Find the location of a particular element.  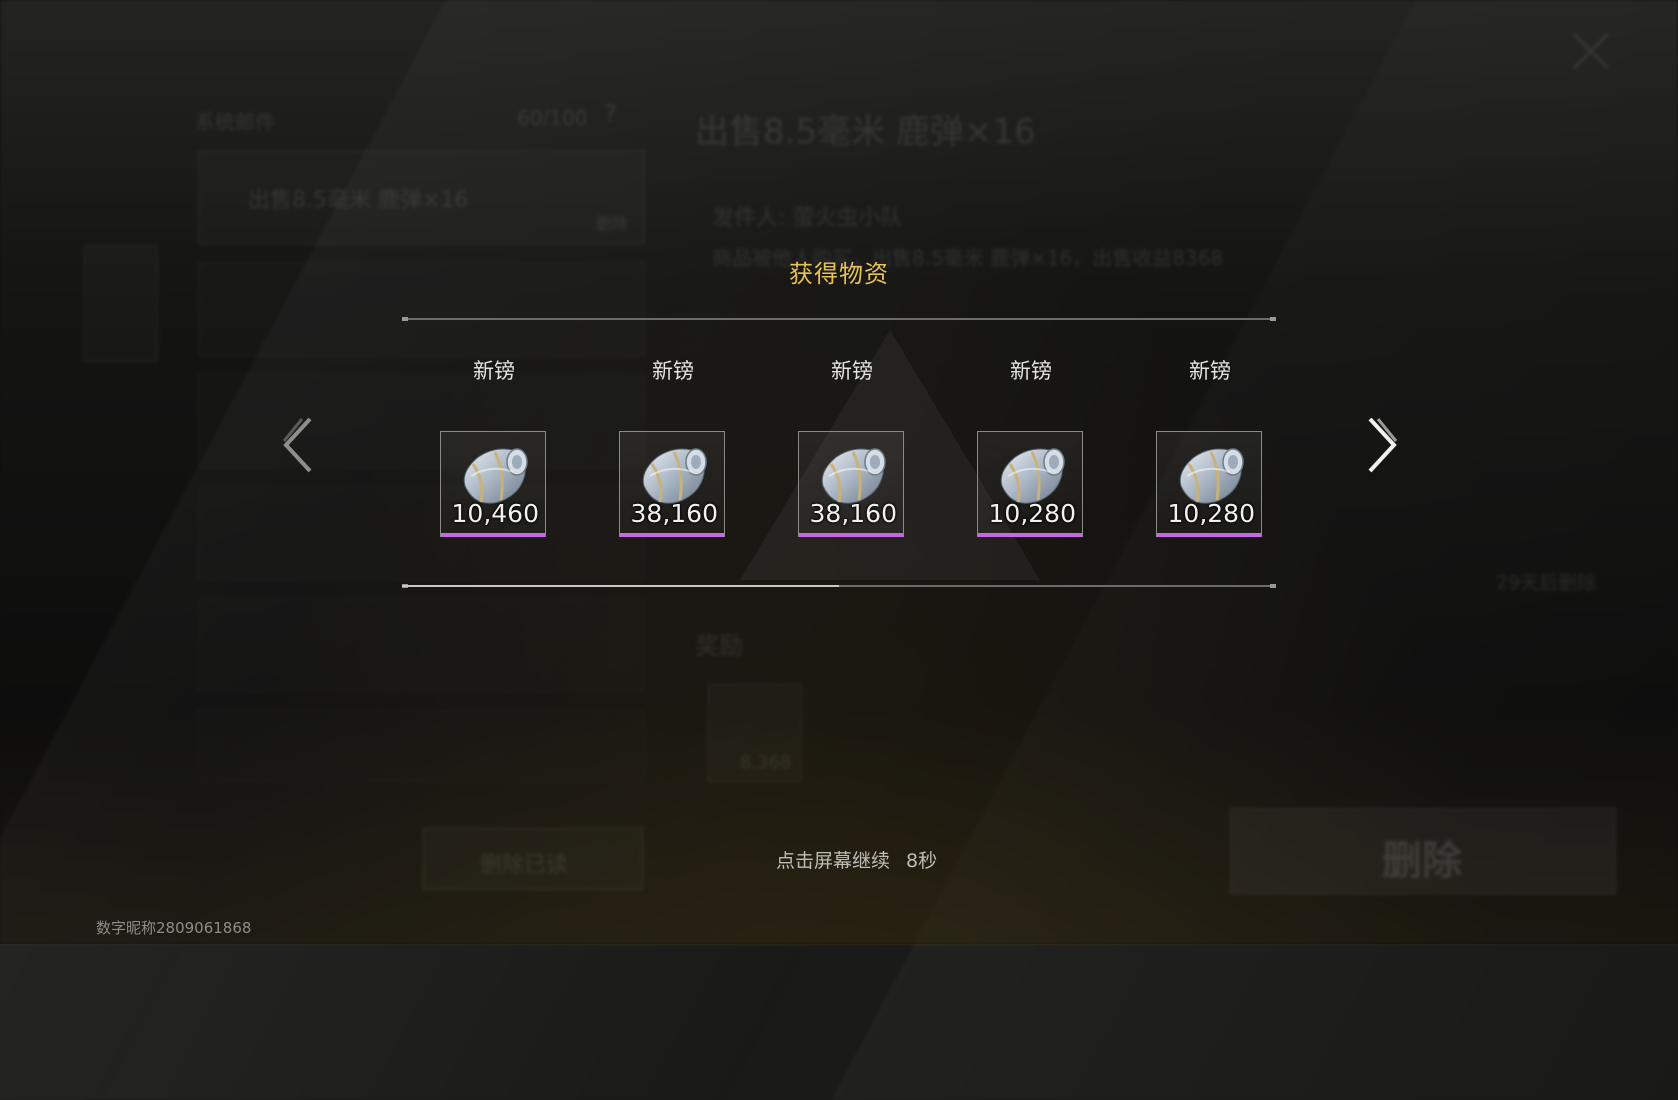

reward-item-count: 10,460 is located at coordinates (495, 513).